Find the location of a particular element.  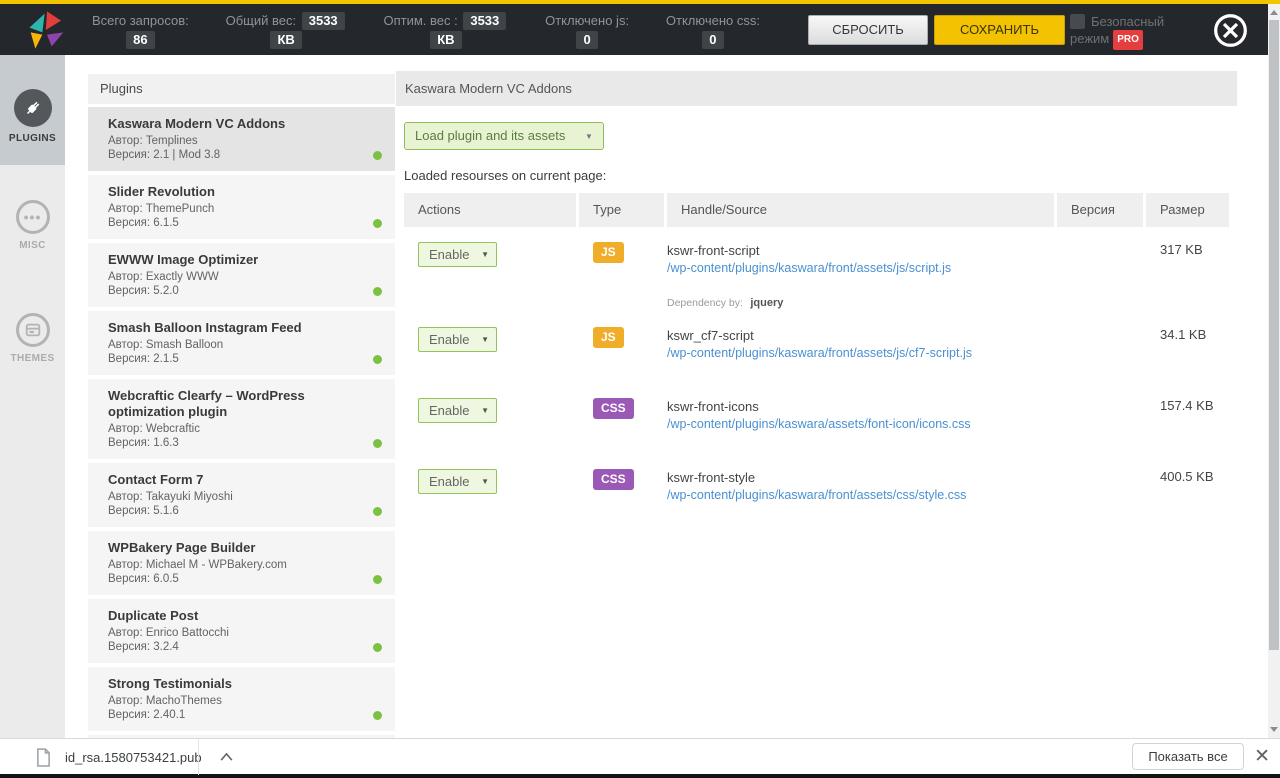

safe-mode-toggle: Безопасный режим PRO is located at coordinates (1140, 31).